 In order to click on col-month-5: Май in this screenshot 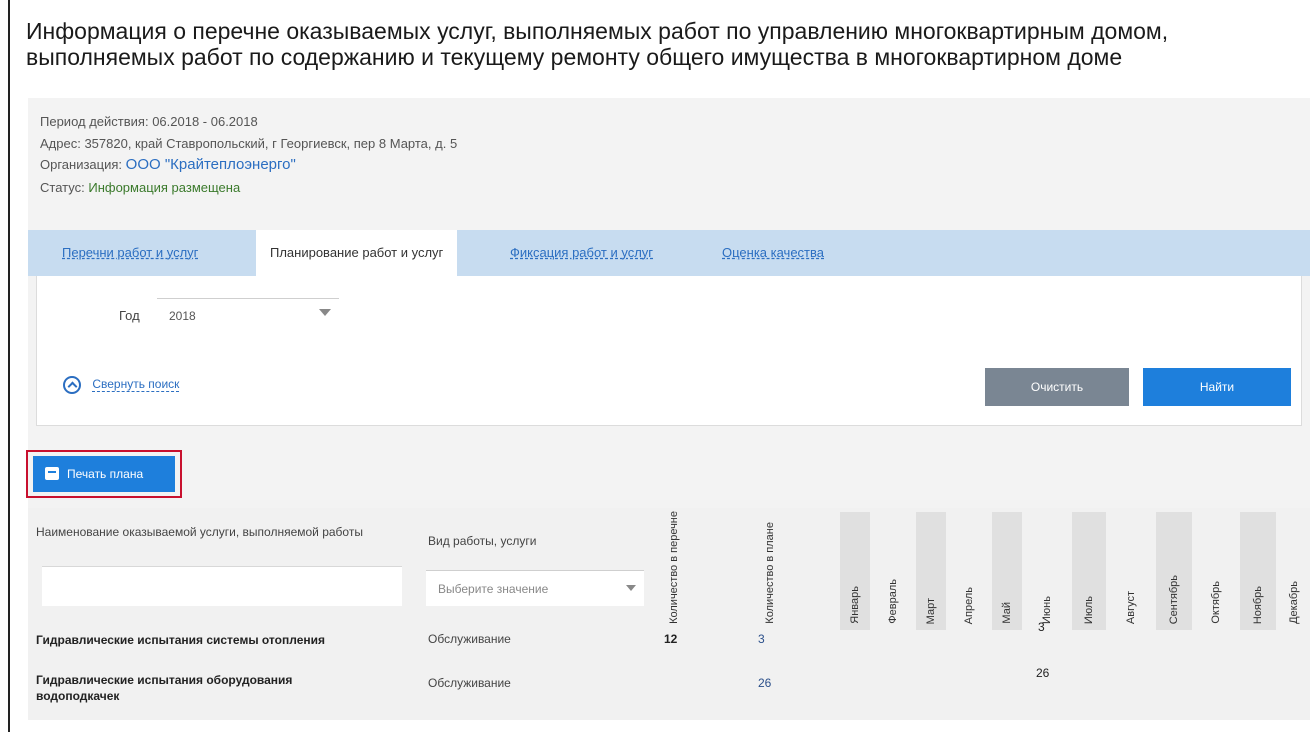, I will do `click(1007, 571)`.